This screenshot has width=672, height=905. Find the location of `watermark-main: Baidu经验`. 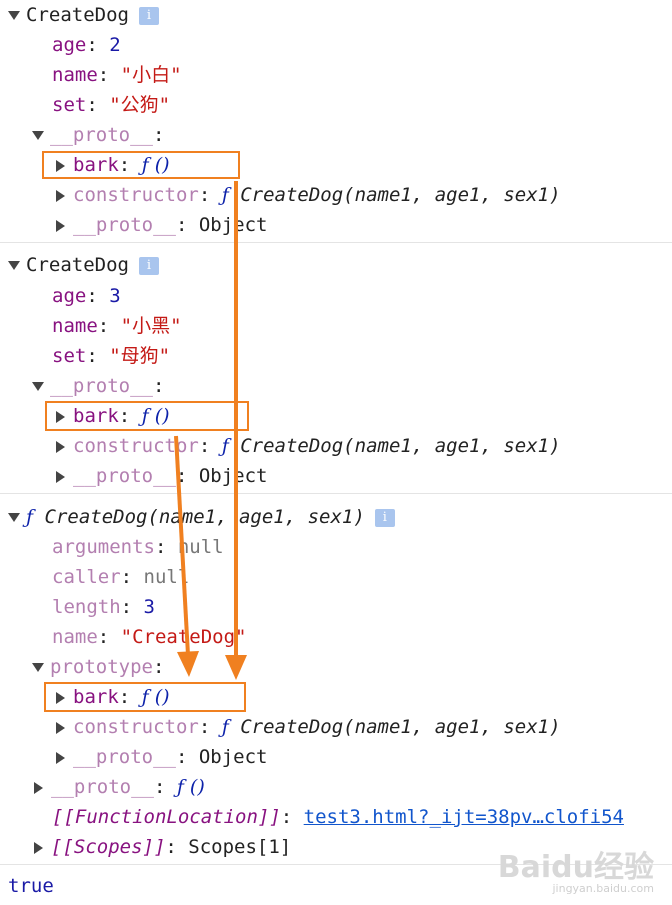

watermark-main: Baidu经验 is located at coordinates (575, 867).